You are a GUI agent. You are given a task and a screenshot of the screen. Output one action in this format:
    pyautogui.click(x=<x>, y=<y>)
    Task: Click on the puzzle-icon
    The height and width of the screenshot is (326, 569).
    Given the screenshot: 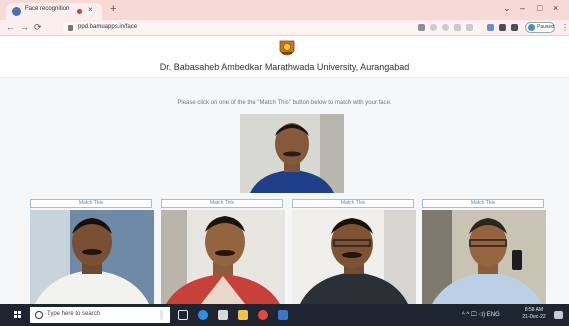 What is the action you would take?
    pyautogui.click(x=502, y=27)
    